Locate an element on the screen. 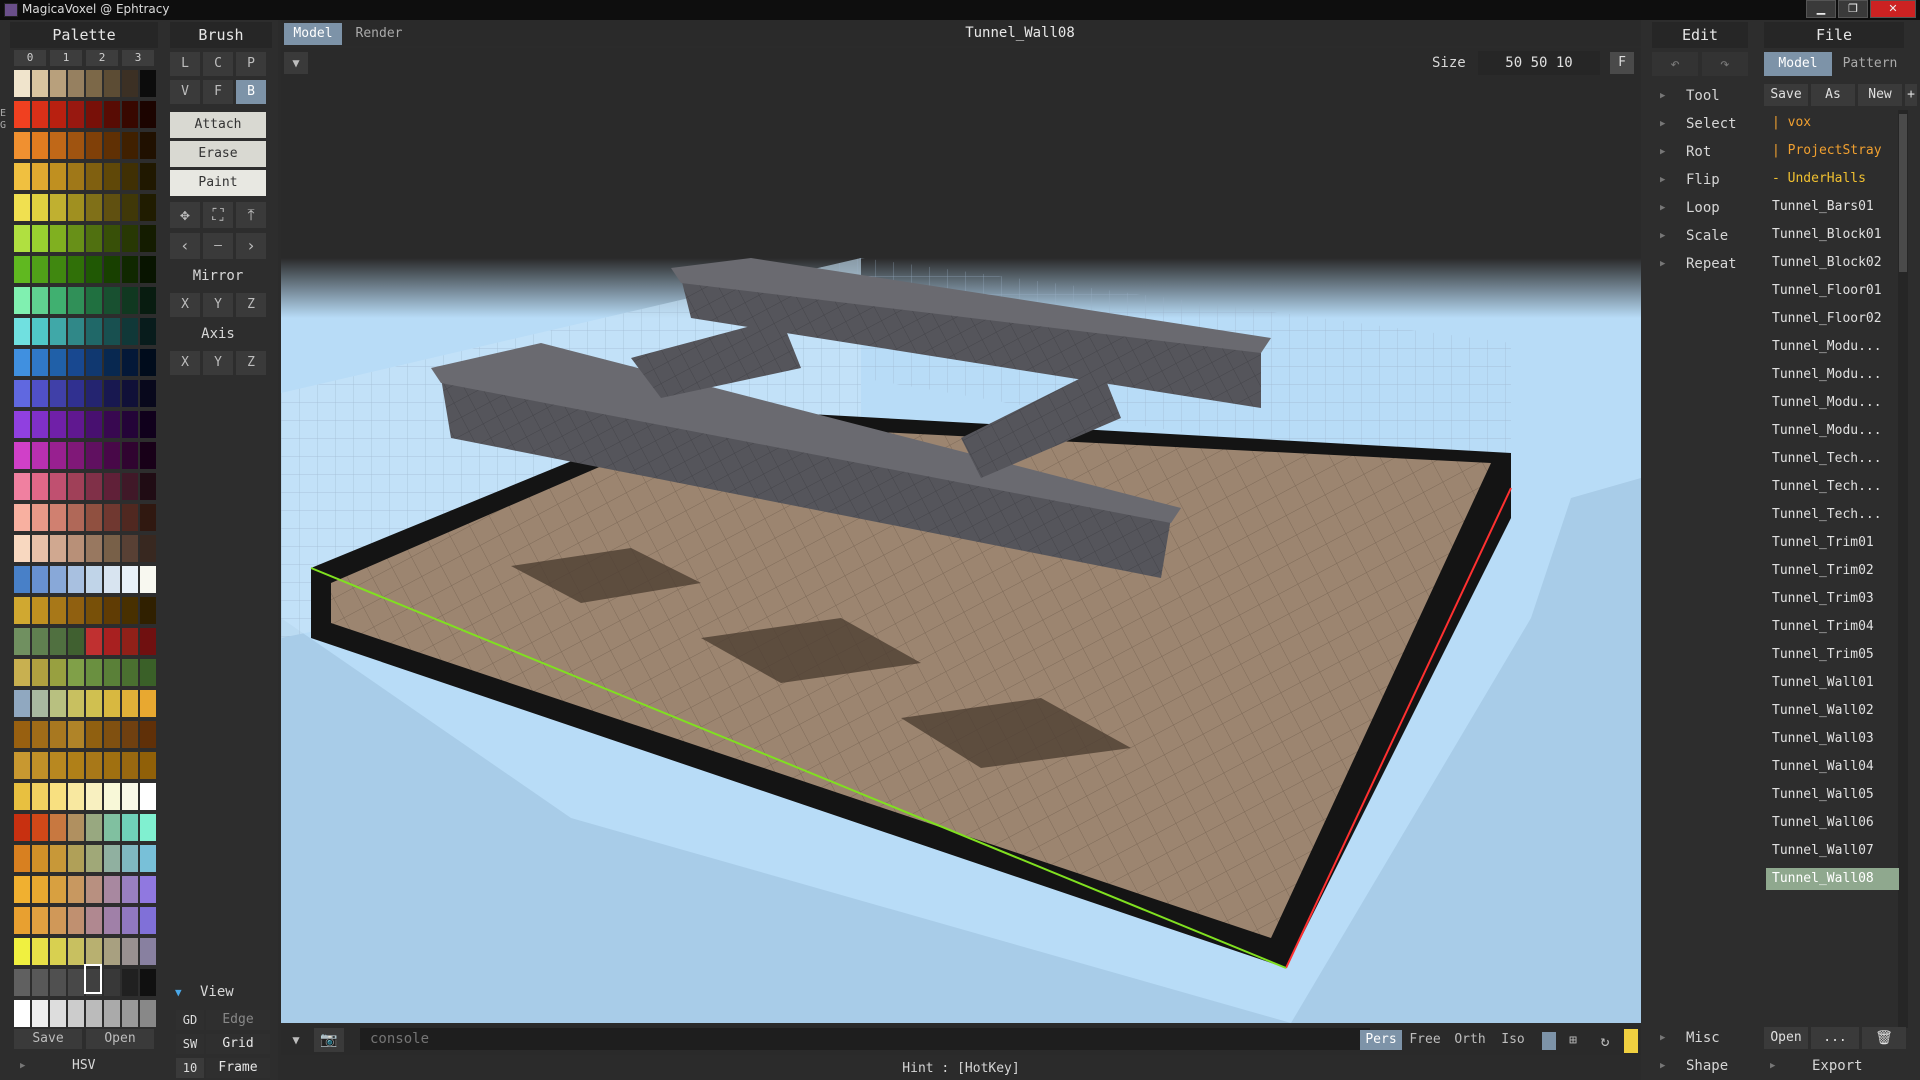 The width and height of the screenshot is (1920, 1080). projection-pers: Pers is located at coordinates (1381, 1040).